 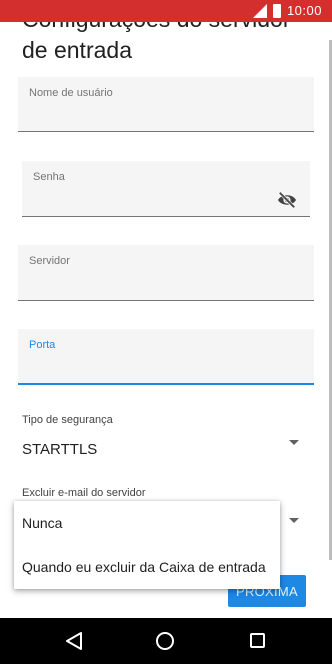 What do you see at coordinates (49, 177) in the screenshot?
I see `password-label: Senha` at bounding box center [49, 177].